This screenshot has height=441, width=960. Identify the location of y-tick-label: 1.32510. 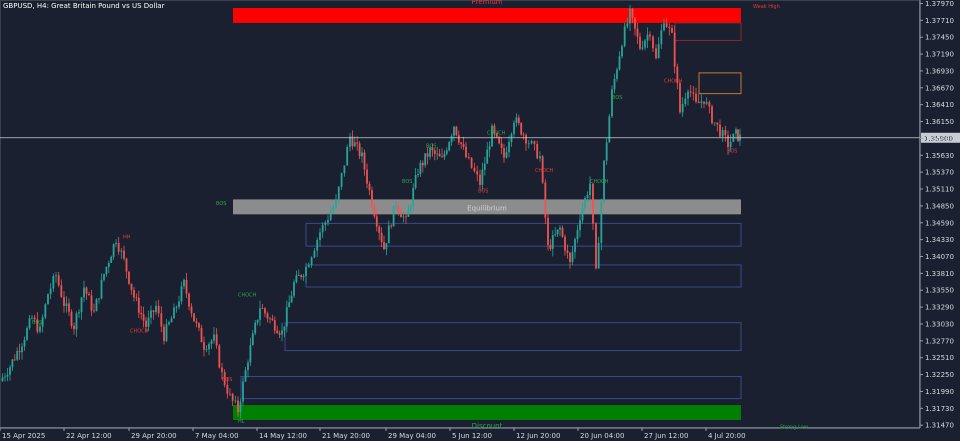
(939, 358).